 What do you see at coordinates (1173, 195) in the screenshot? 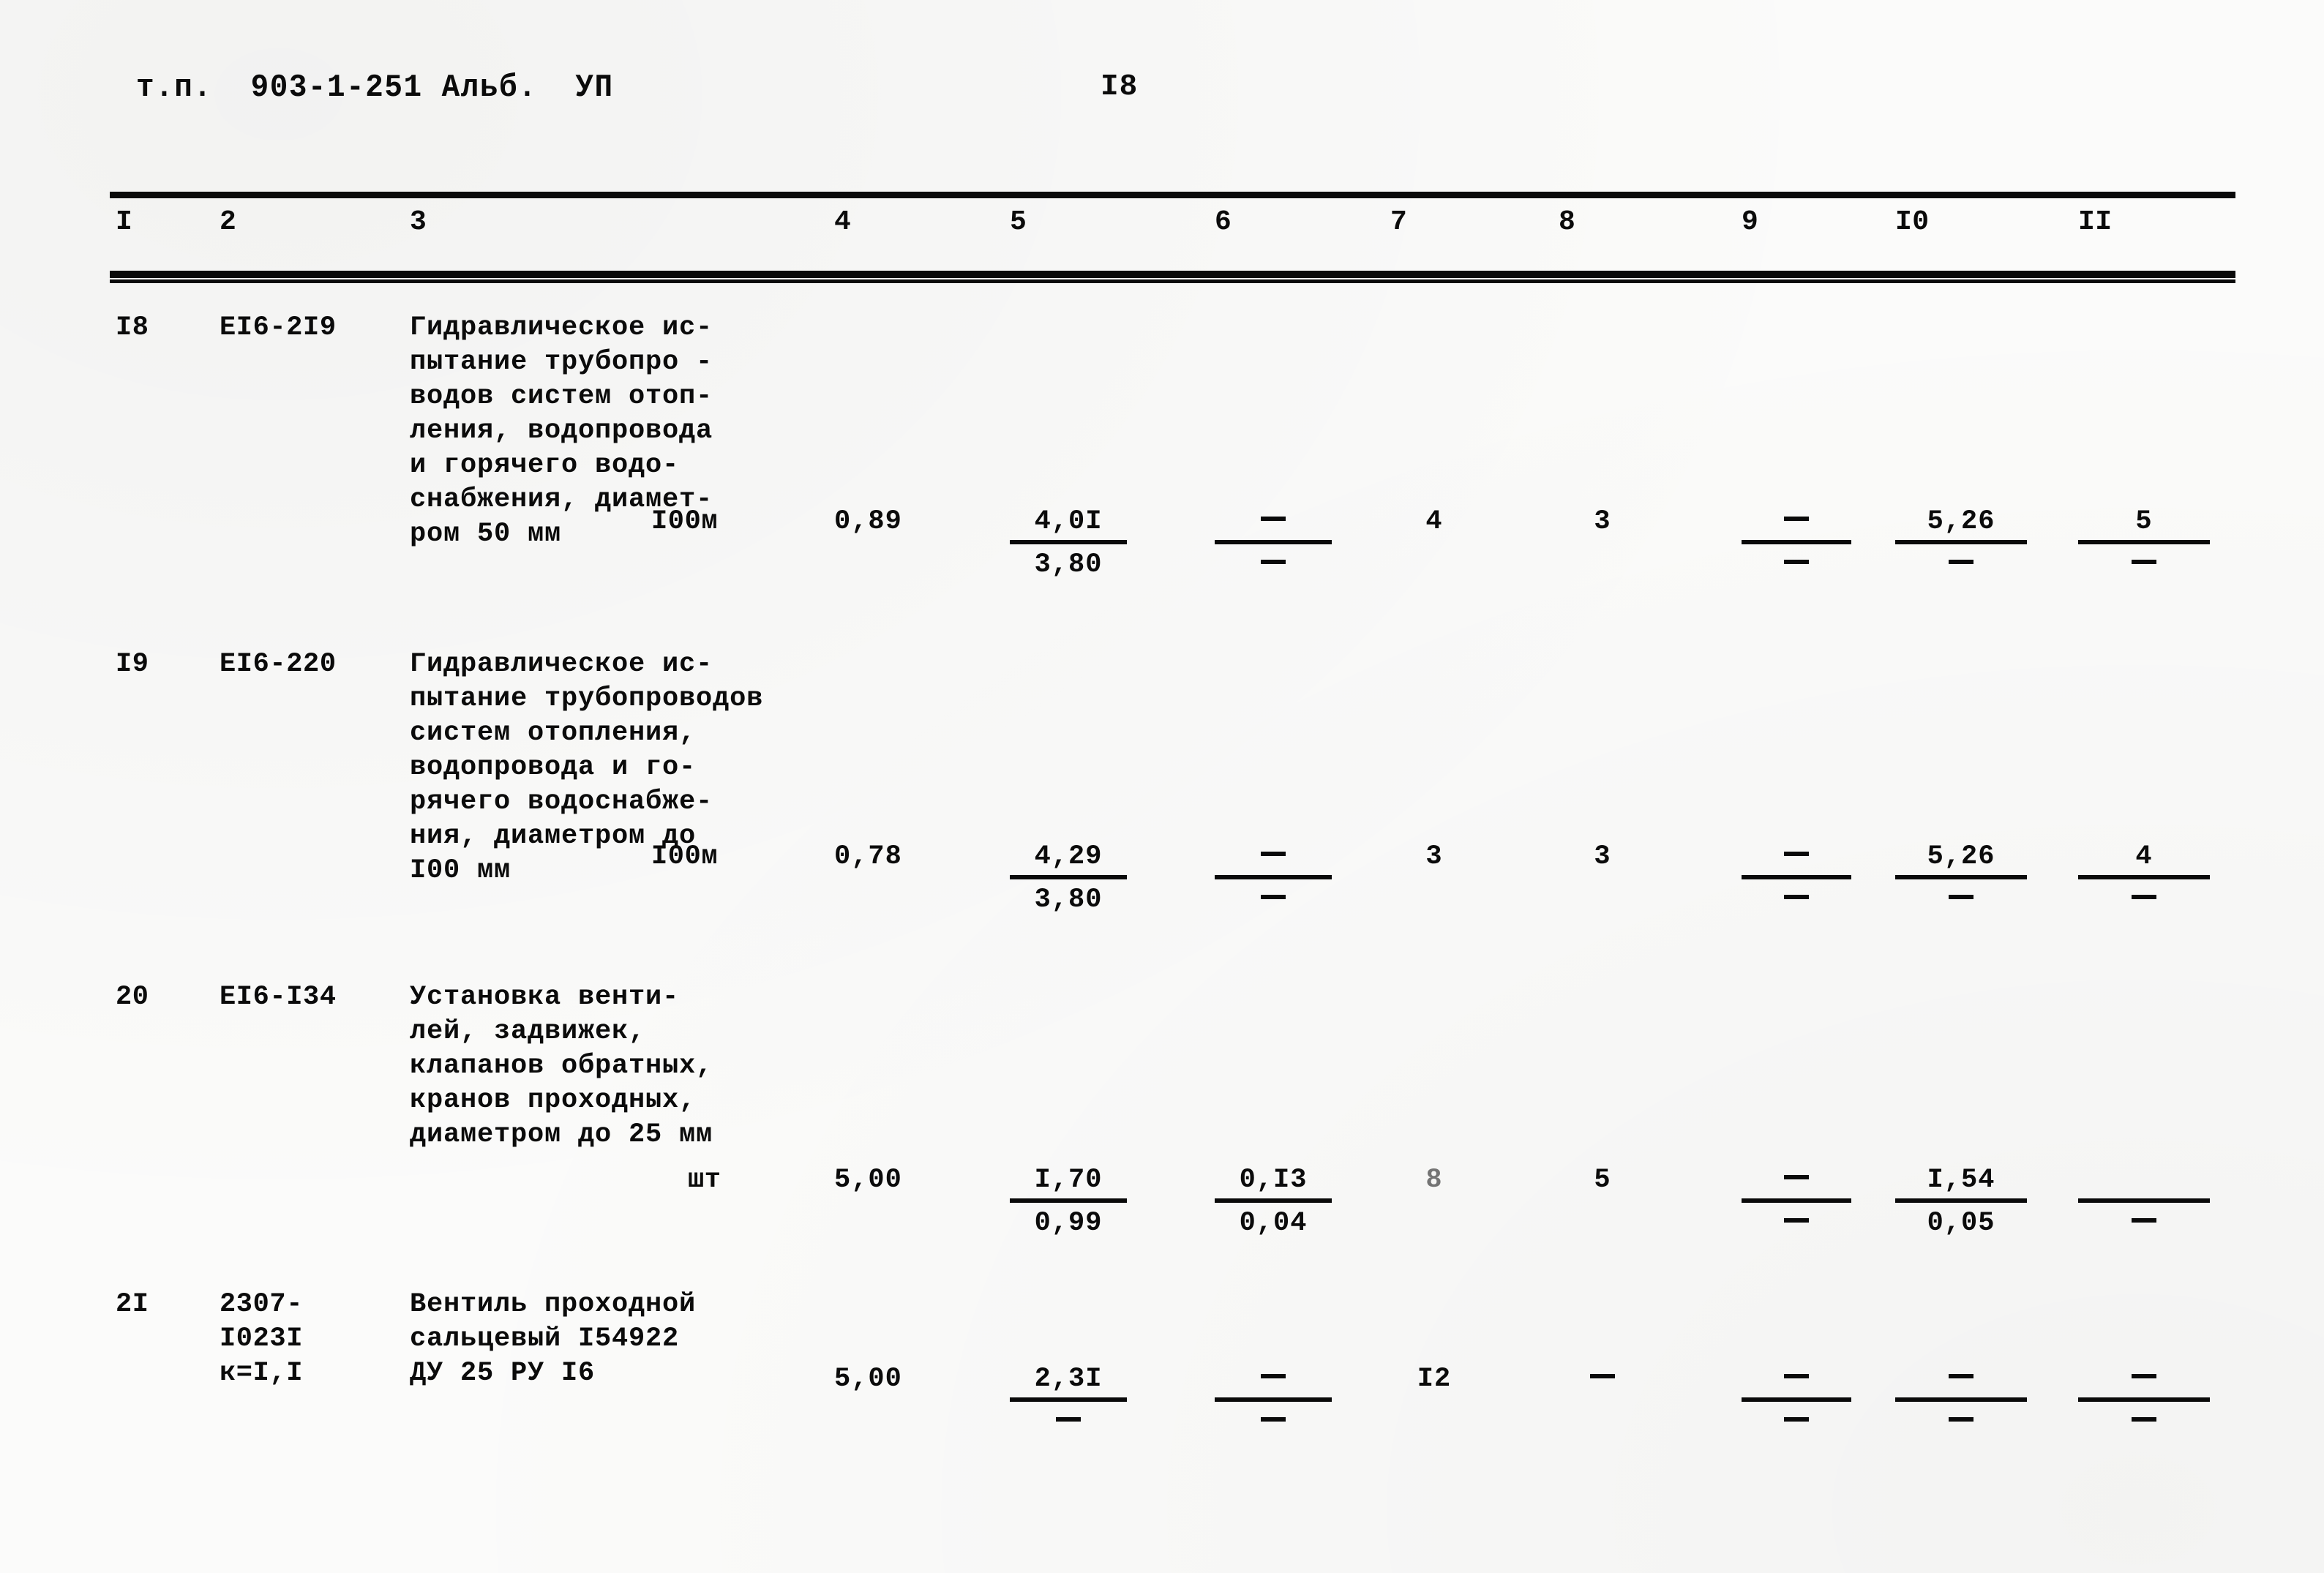
I see `table-rule-top` at bounding box center [1173, 195].